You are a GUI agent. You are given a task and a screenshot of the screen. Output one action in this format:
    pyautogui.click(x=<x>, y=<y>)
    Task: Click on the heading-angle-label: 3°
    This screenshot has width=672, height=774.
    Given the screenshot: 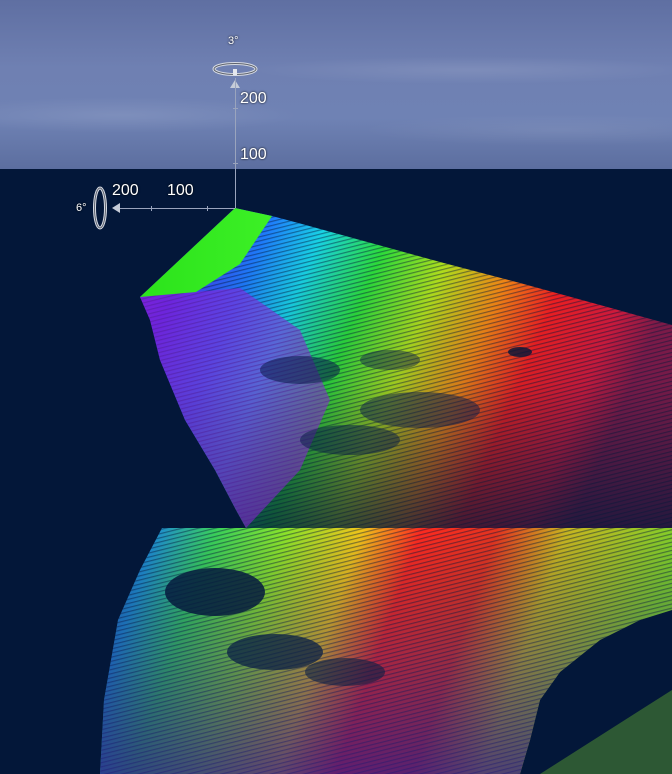 What is the action you would take?
    pyautogui.click(x=233, y=41)
    